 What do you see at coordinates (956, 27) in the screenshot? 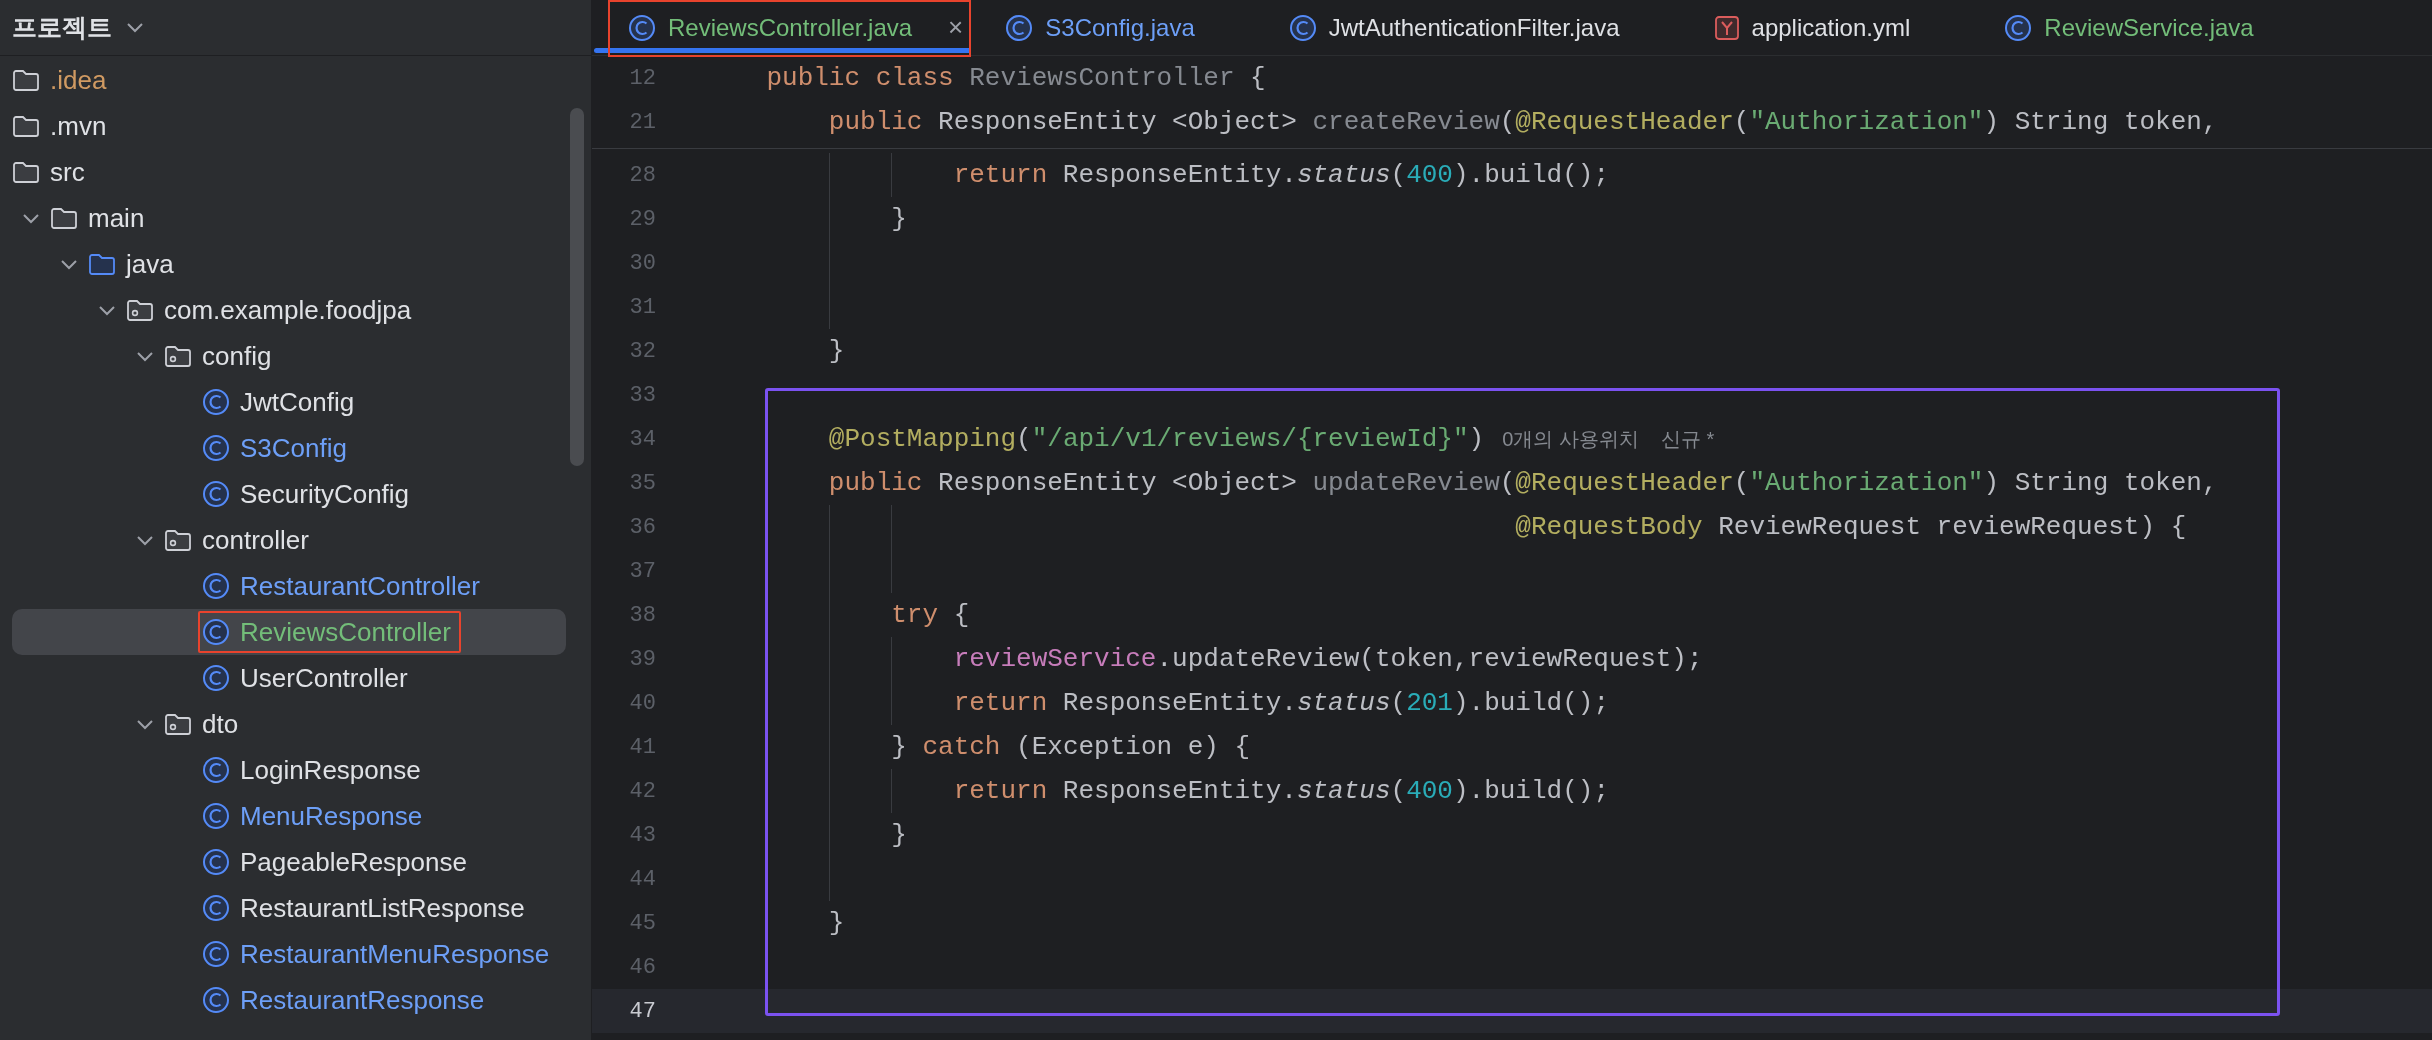
I see `close-button: ×` at bounding box center [956, 27].